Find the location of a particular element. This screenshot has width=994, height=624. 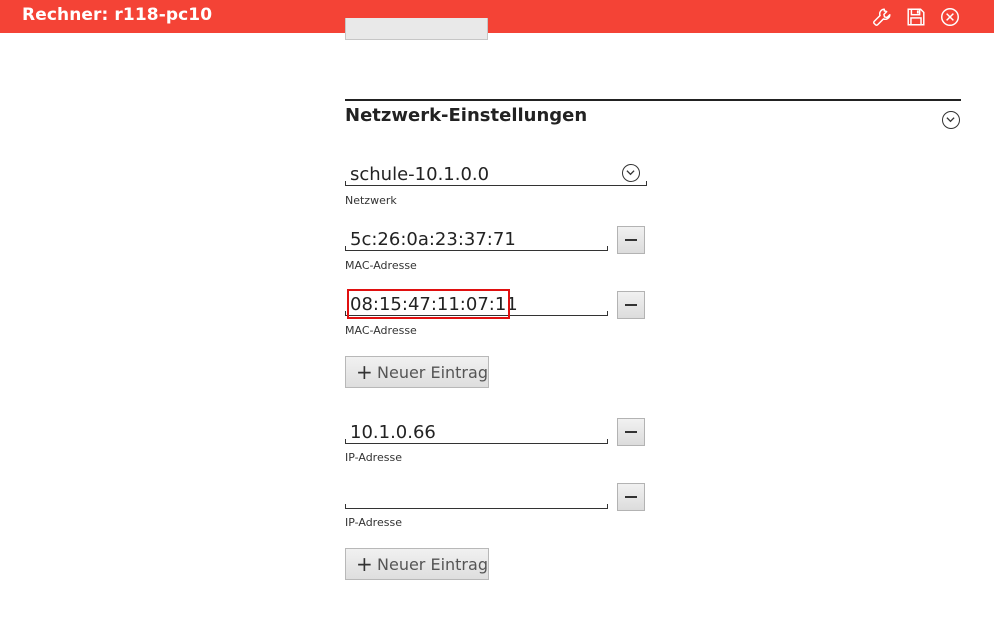

add-ip-button: + Neuer Eintrag is located at coordinates (417, 564).